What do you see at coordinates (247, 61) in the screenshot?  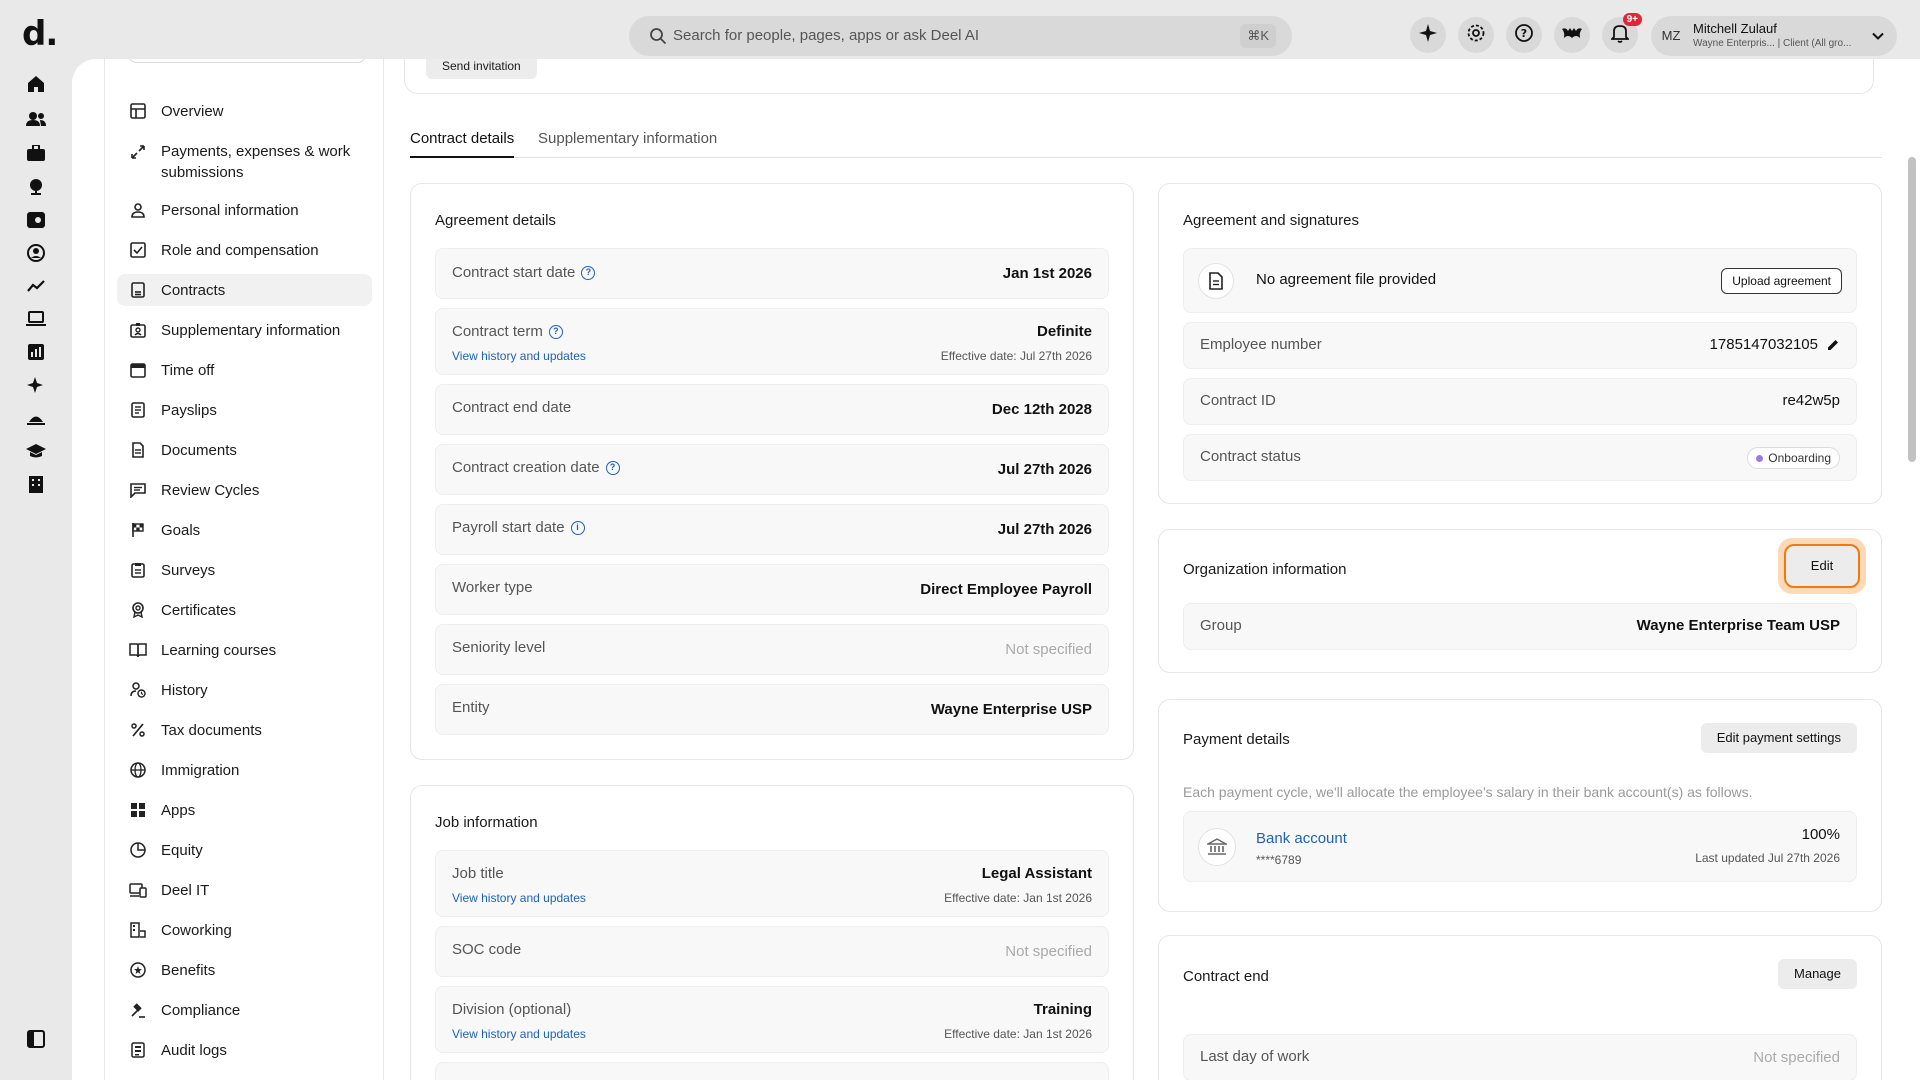 I see `sidebar-search-input` at bounding box center [247, 61].